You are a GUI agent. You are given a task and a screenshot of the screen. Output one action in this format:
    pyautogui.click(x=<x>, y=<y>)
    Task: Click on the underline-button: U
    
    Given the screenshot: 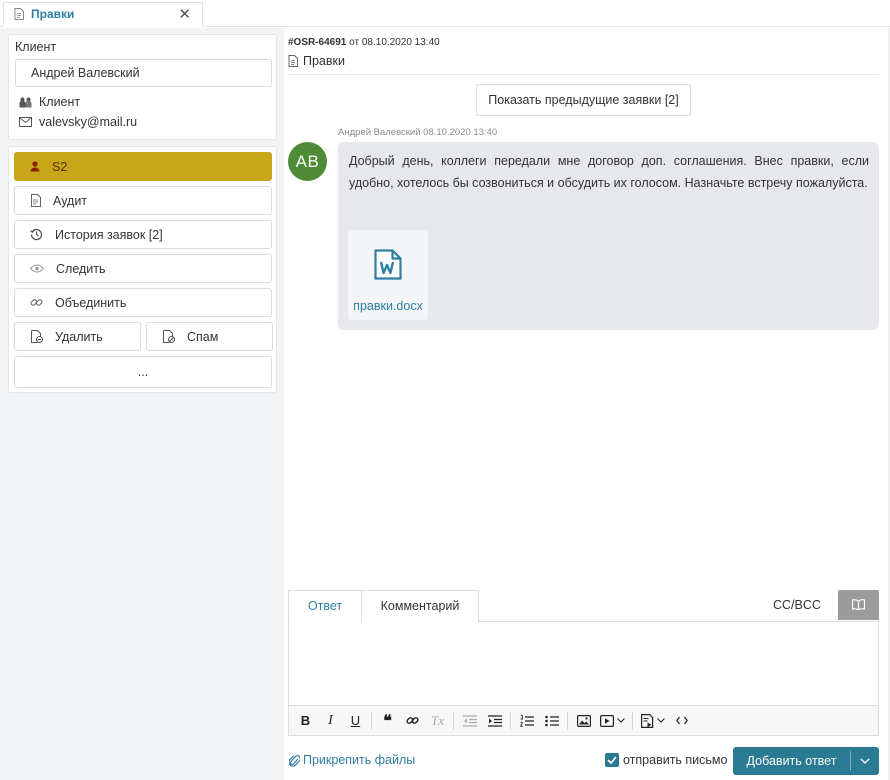 What is the action you would take?
    pyautogui.click(x=355, y=721)
    